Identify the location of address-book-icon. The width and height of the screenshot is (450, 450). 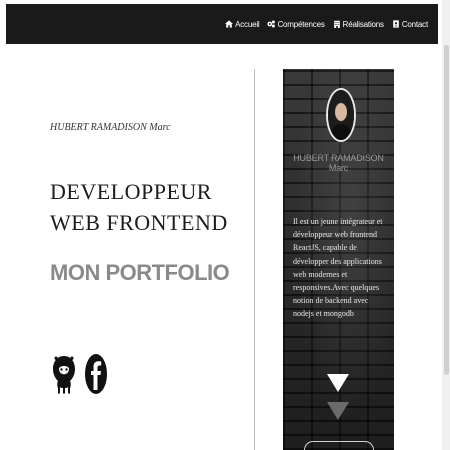
(396, 24).